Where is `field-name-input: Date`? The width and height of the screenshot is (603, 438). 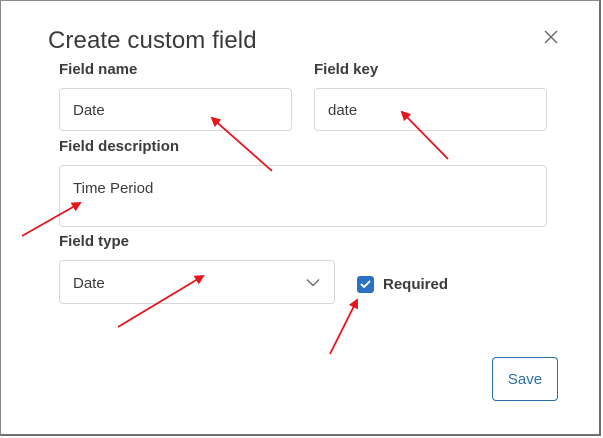 field-name-input: Date is located at coordinates (175, 109).